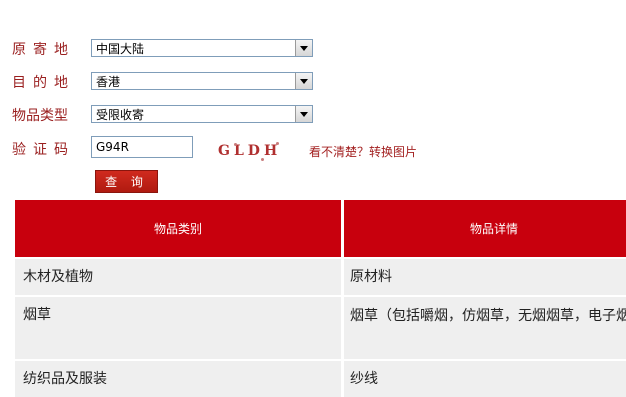 Image resolution: width=626 pixels, height=397 pixels. I want to click on query-button: 查 询, so click(126, 181).